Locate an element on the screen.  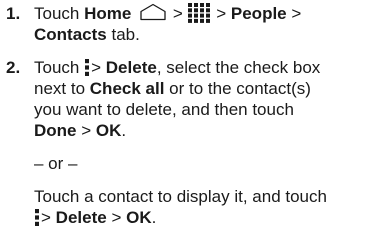
step-2-alt-line-2: > Delete > OK. is located at coordinates (95, 217).